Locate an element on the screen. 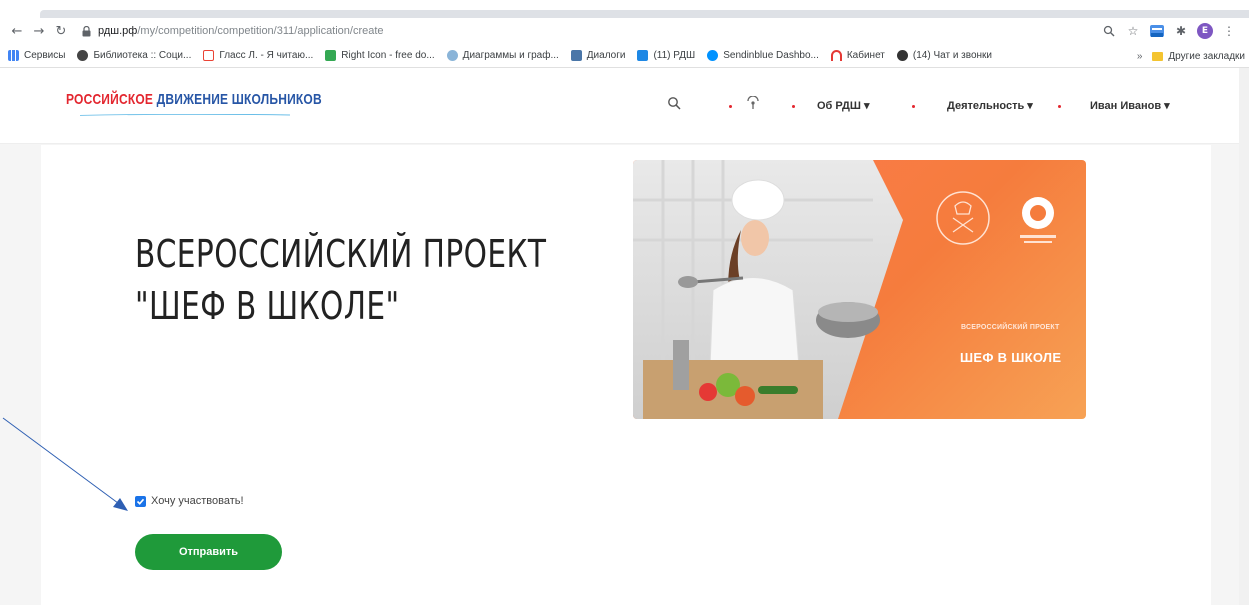 This screenshot has height=605, width=1249. logo-swoosh is located at coordinates (185, 115).